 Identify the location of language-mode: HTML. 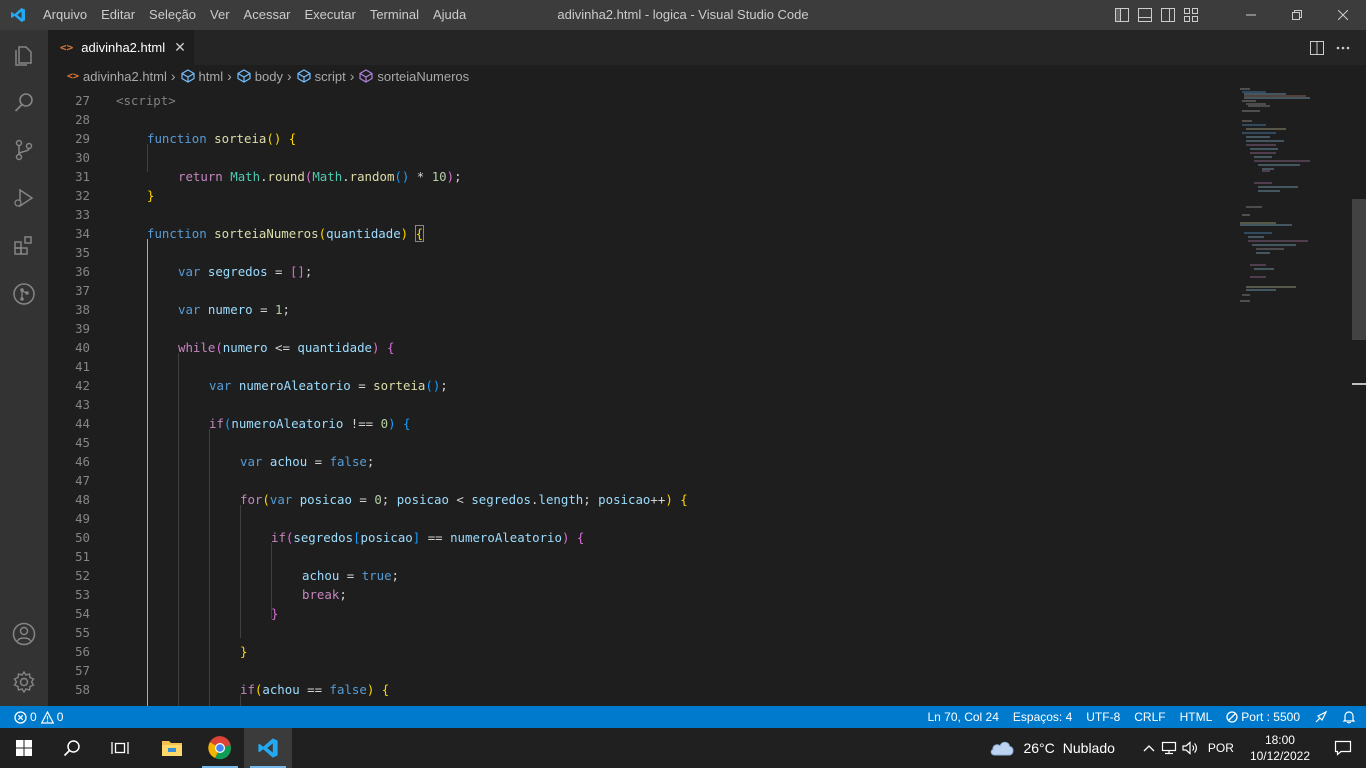
(1196, 717).